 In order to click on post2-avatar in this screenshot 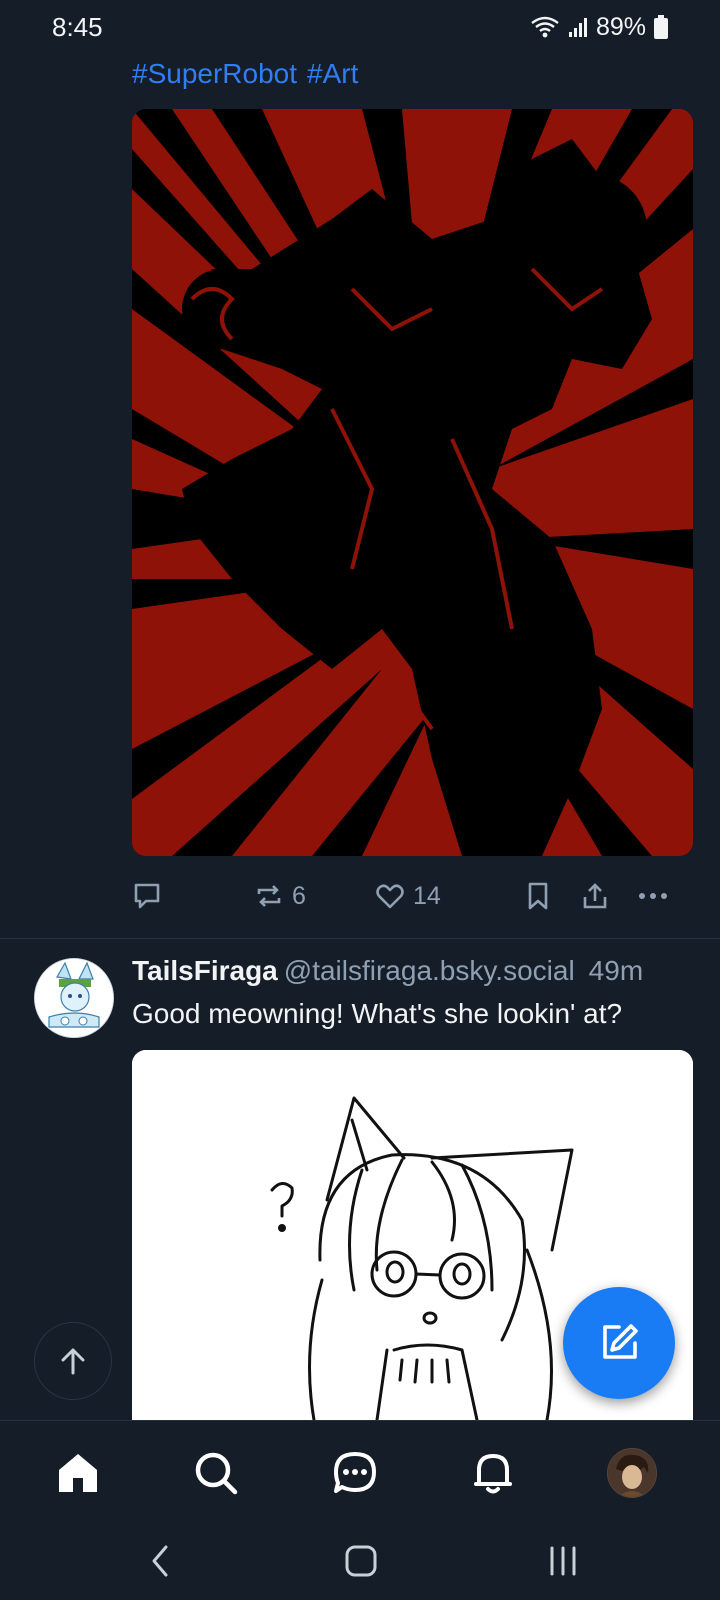, I will do `click(74, 998)`.